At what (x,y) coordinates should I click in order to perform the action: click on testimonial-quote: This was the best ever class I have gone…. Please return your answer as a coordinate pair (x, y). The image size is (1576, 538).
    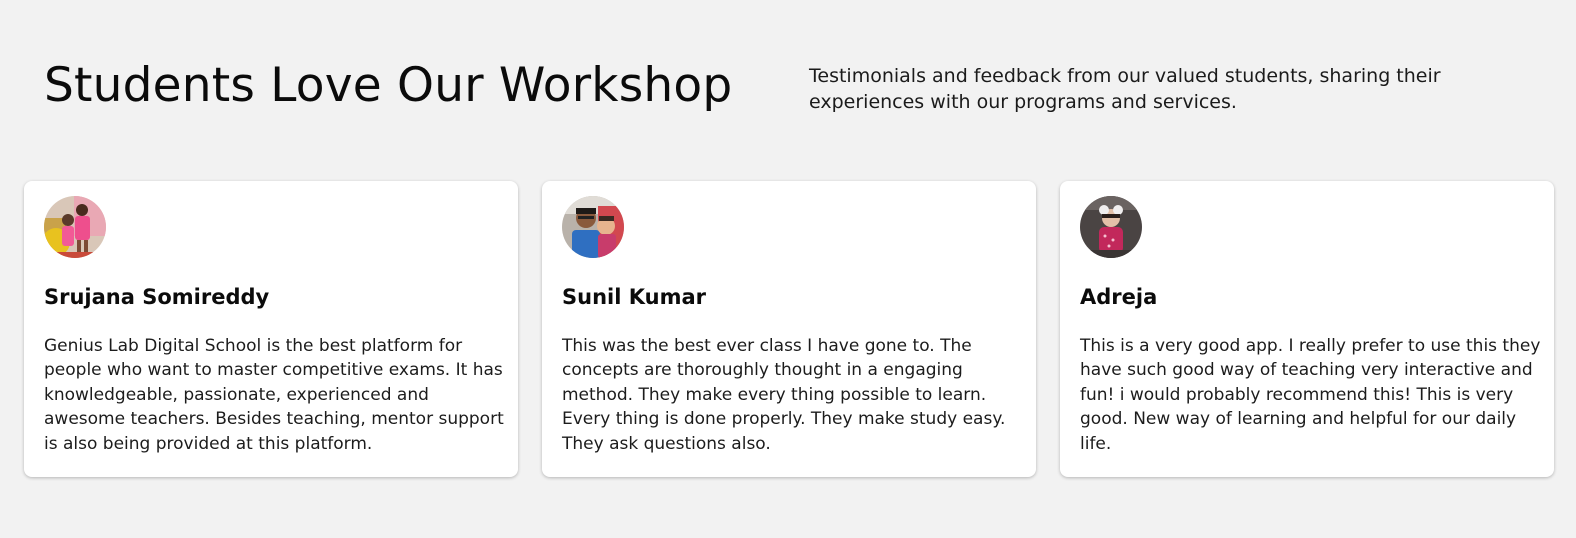
    Looking at the image, I should click on (784, 395).